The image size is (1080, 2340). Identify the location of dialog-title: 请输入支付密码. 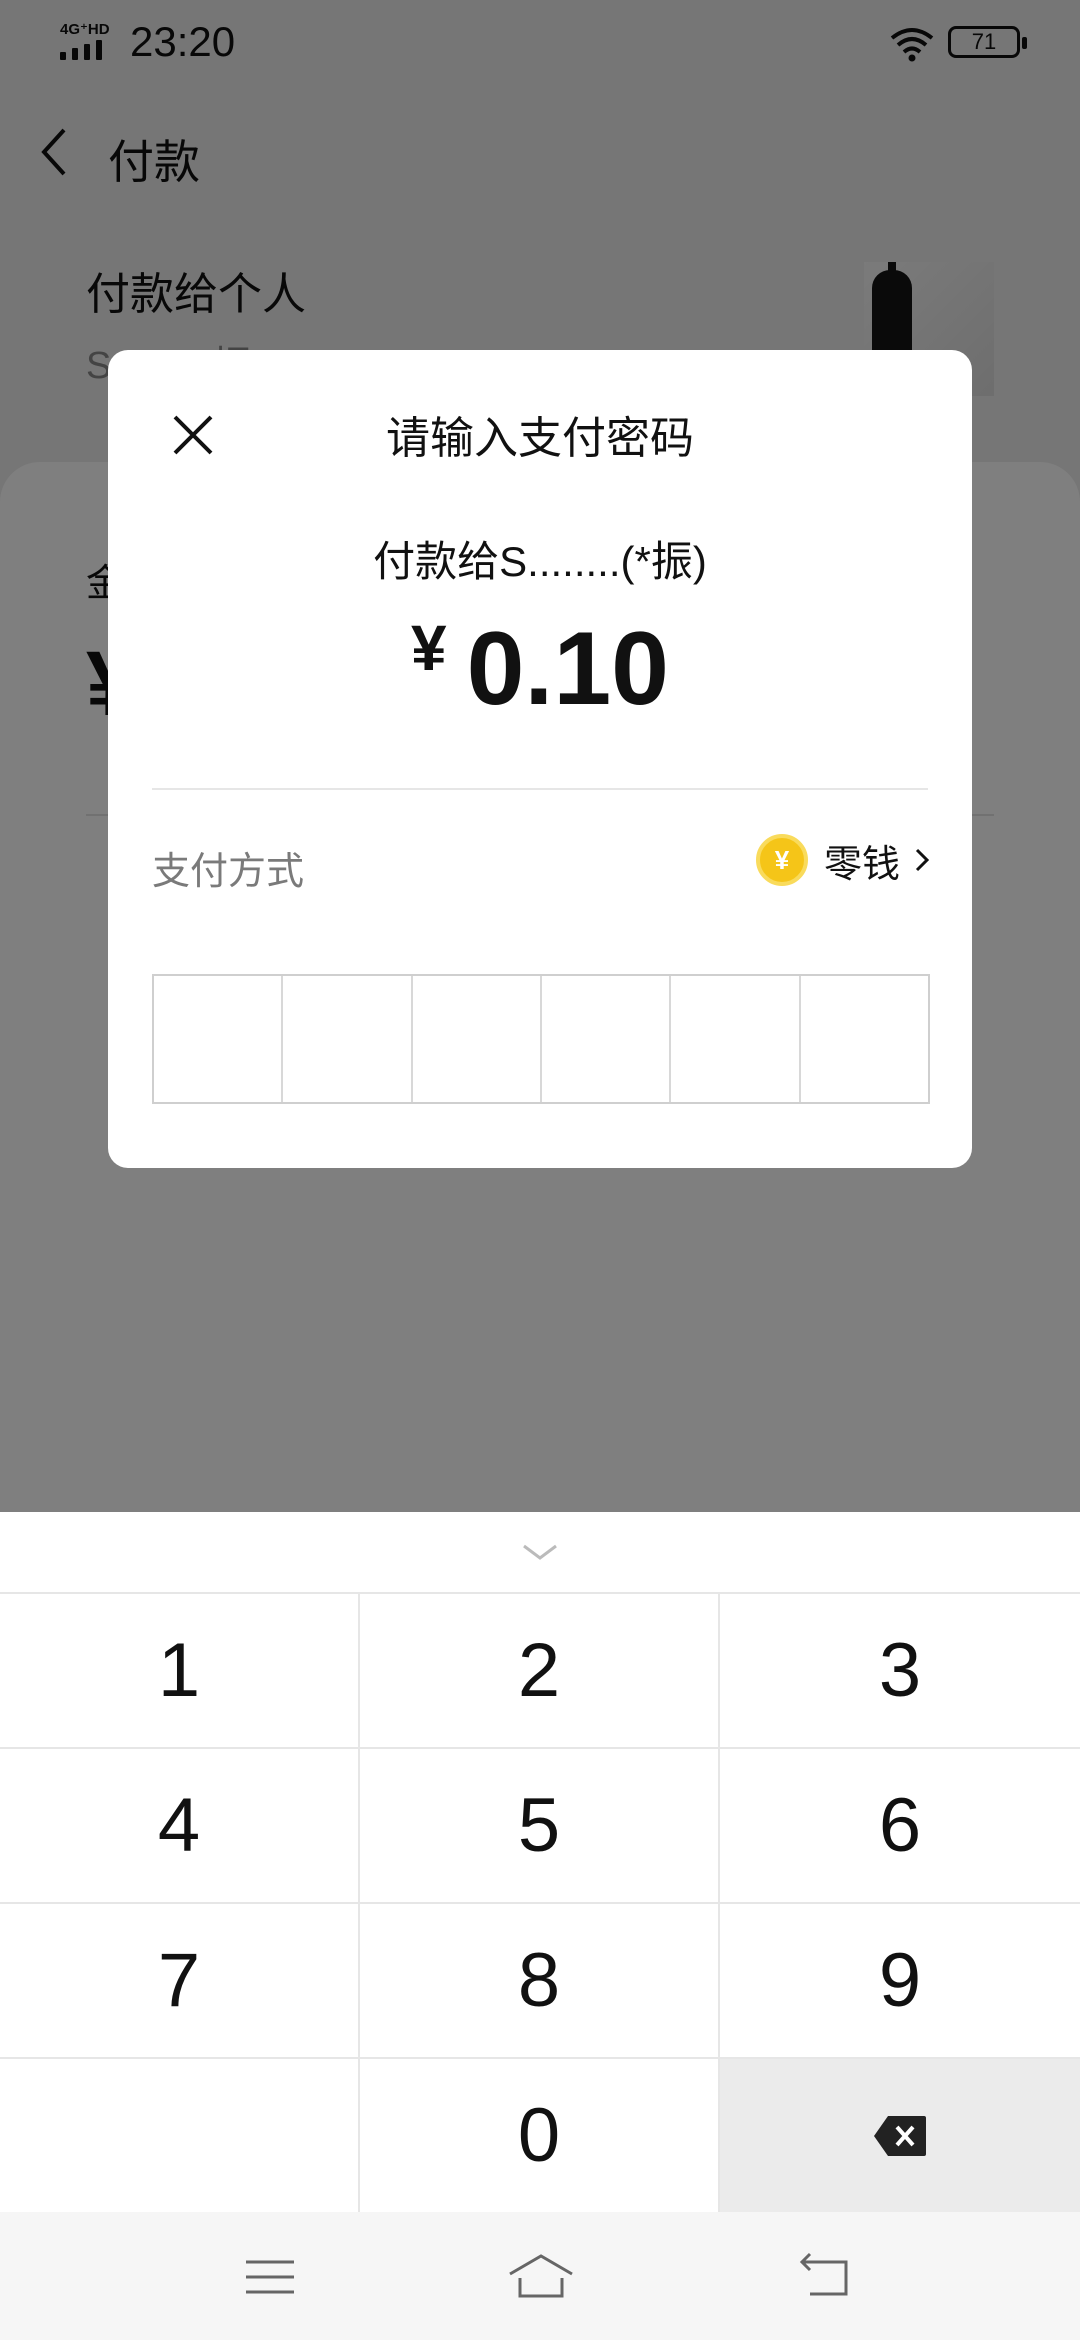
(540, 438).